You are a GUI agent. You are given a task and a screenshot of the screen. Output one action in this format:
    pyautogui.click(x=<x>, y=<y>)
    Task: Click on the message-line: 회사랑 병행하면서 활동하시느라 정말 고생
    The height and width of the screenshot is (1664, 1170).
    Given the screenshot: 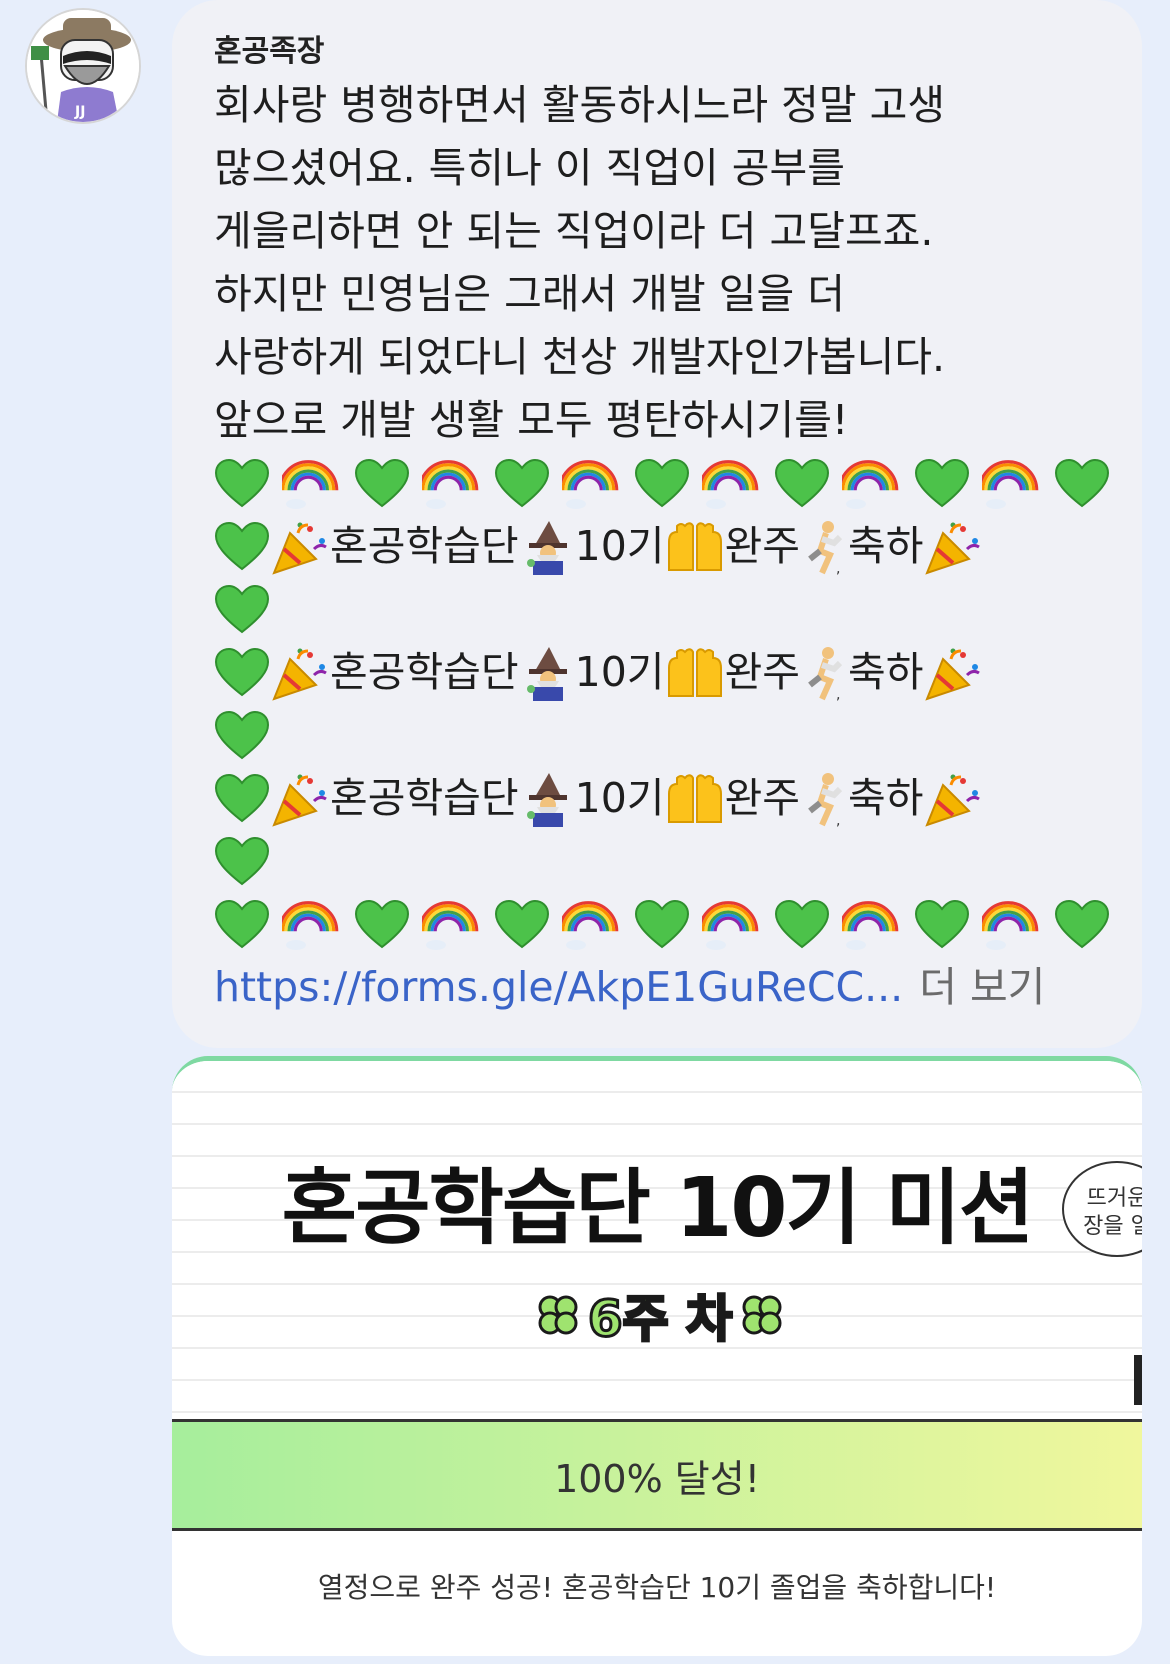 What is the action you would take?
    pyautogui.click(x=580, y=105)
    